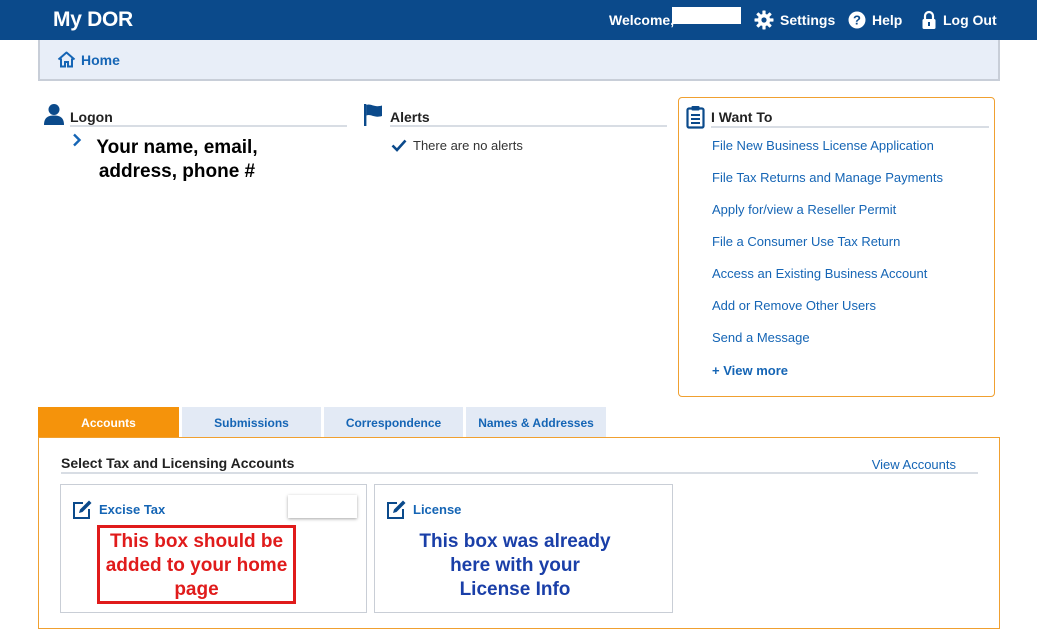  Describe the element at coordinates (695, 117) in the screenshot. I see `clipboard-icon` at that location.